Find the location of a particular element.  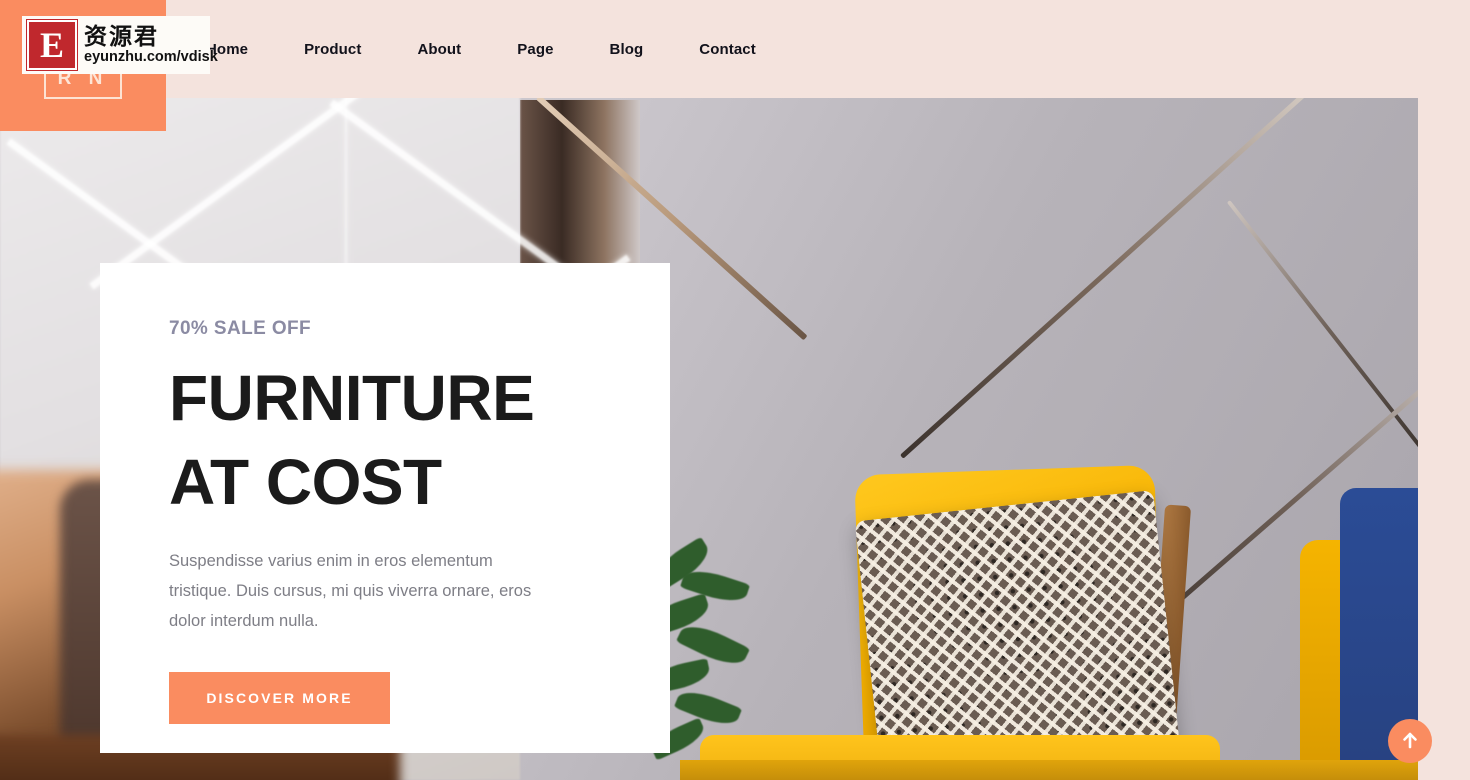

watermark-overlay: E 资源君 eyunzhu.com/vdisk is located at coordinates (120, 45).